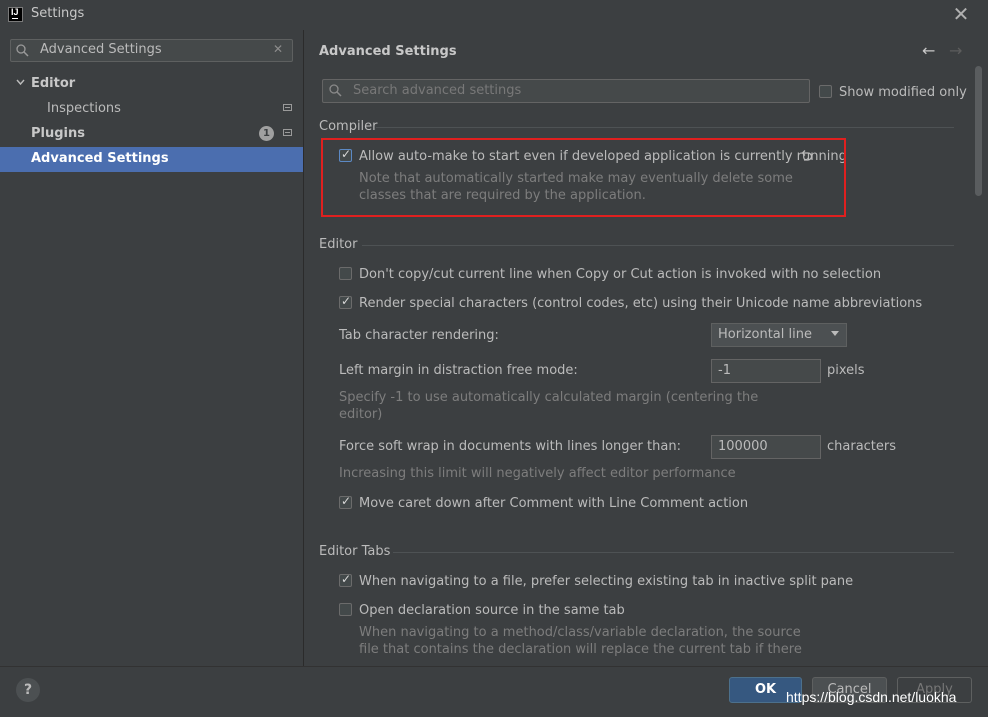  Describe the element at coordinates (348, 126) in the screenshot. I see `compiler-section-header: Compiler` at that location.